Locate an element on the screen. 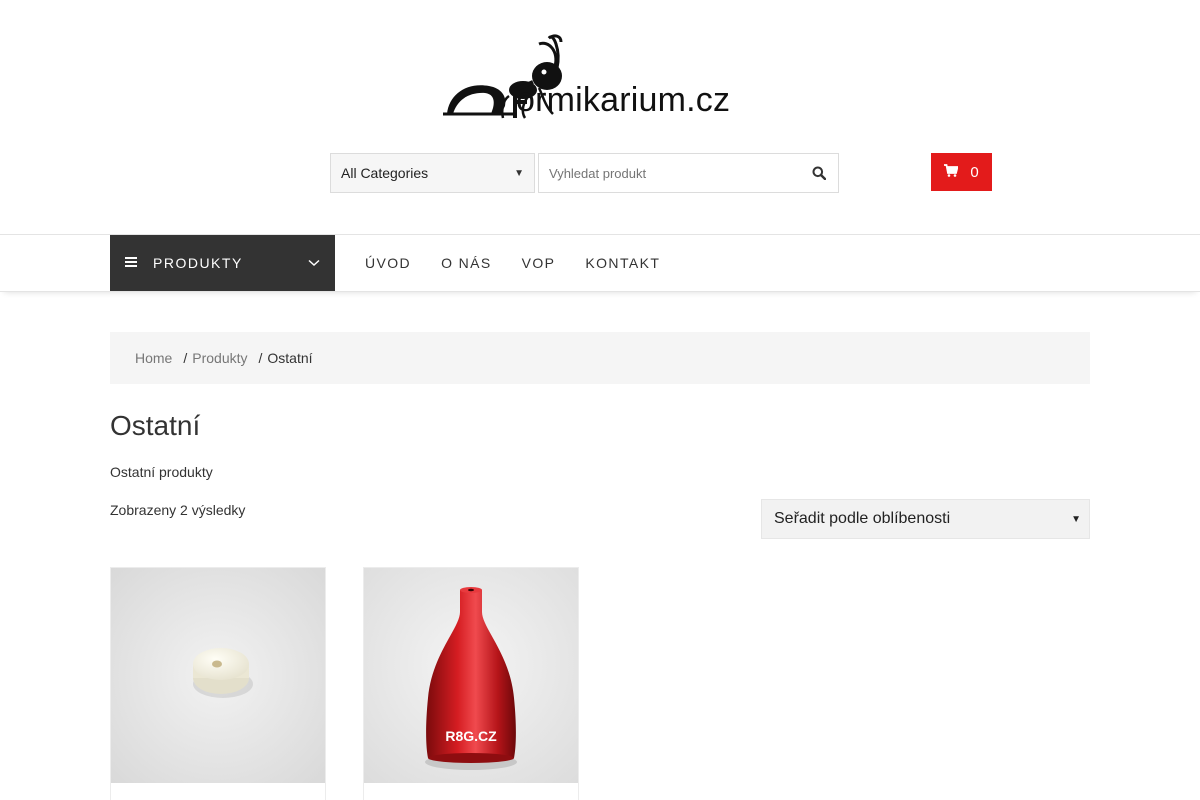 The height and width of the screenshot is (800, 1200). logo-text: ormikarium.cz is located at coordinates (623, 100).